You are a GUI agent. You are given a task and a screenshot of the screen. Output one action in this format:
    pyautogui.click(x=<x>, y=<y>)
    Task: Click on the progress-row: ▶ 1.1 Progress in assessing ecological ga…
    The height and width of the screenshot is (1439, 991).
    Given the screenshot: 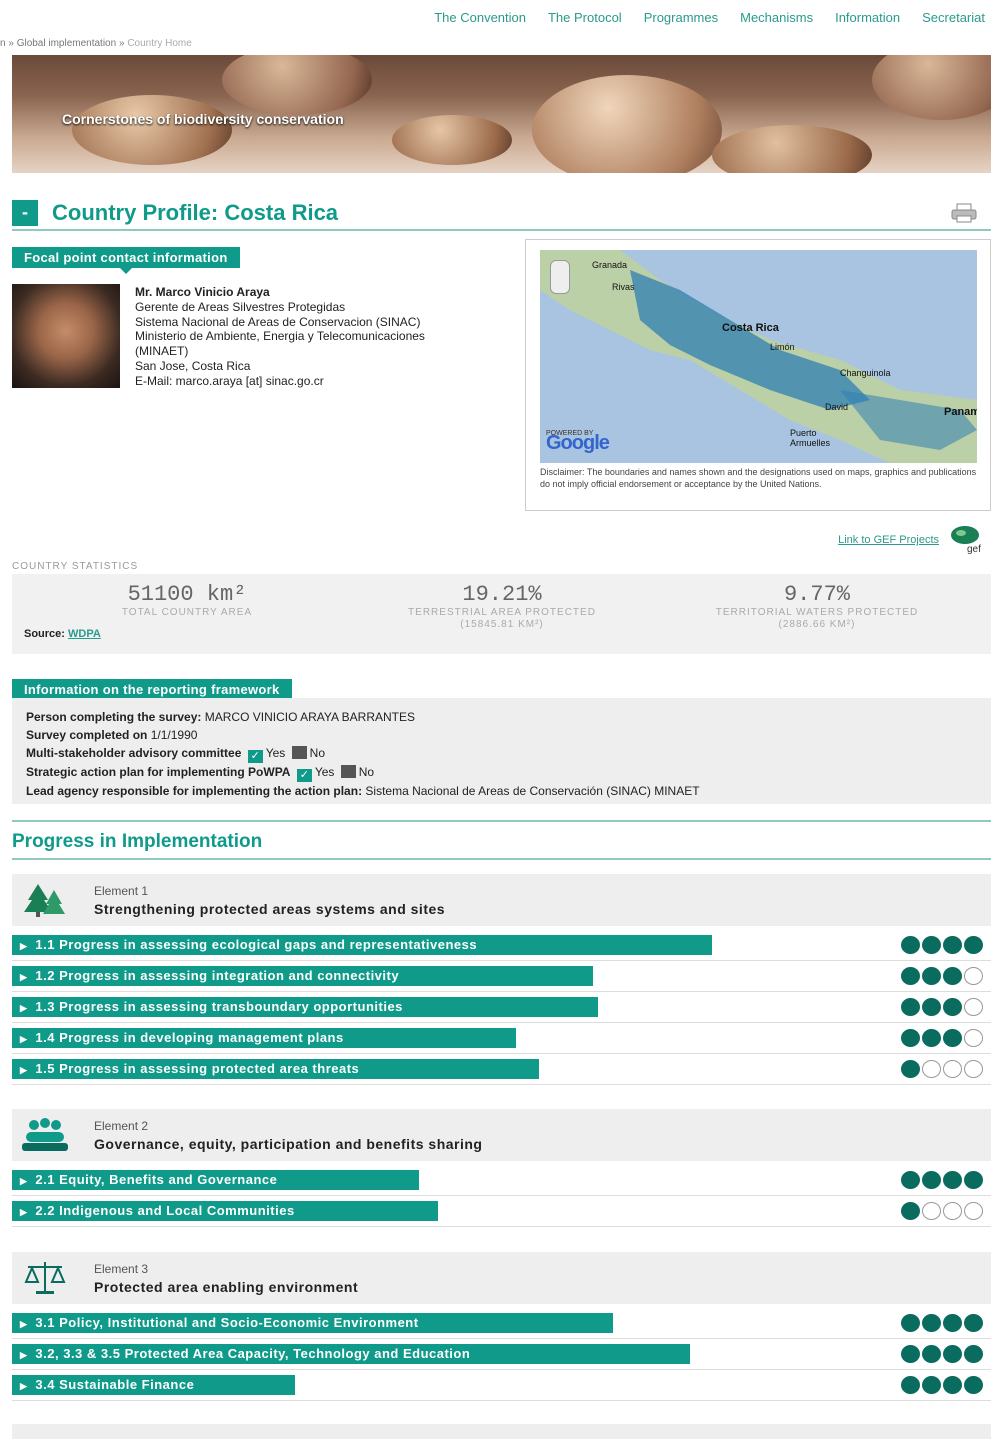 What is the action you would take?
    pyautogui.click(x=501, y=945)
    